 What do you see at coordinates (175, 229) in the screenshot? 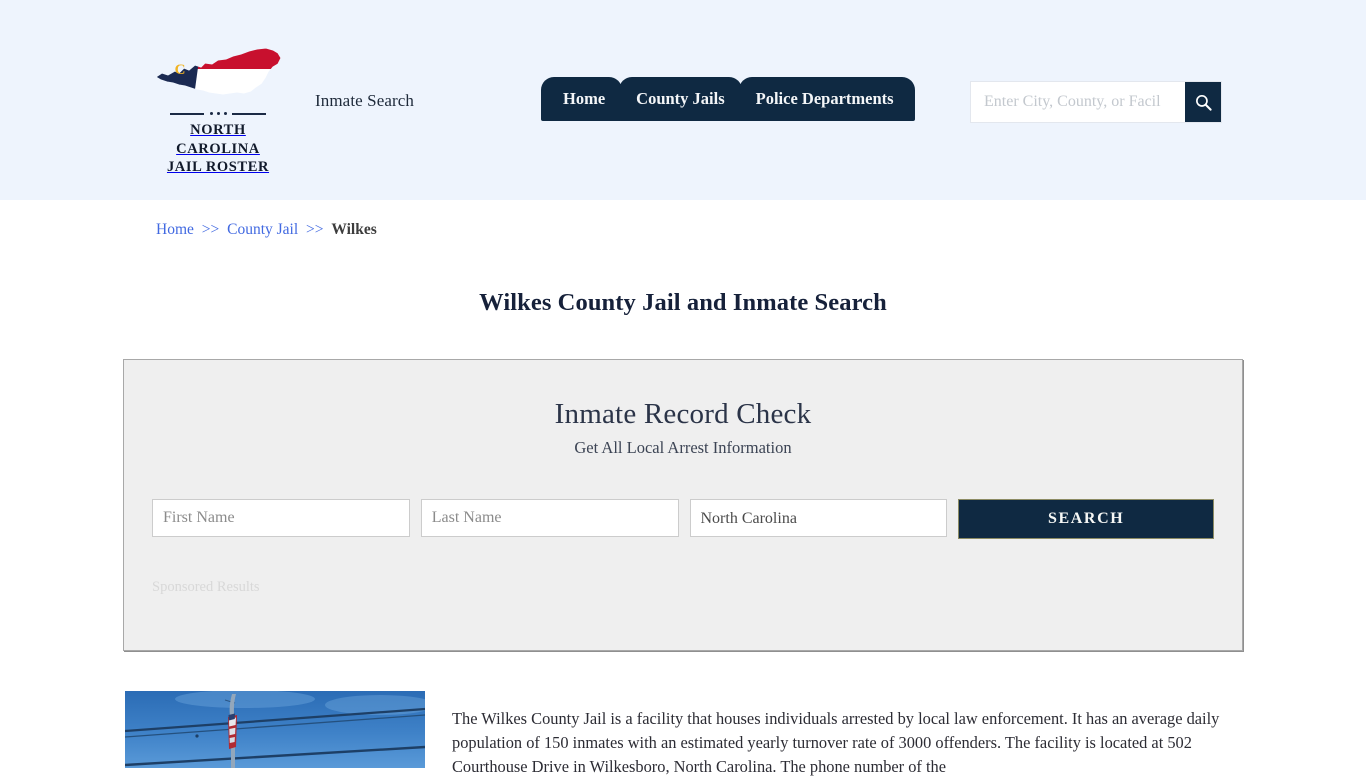
I see `breadcrumb-item-home: Home` at bounding box center [175, 229].